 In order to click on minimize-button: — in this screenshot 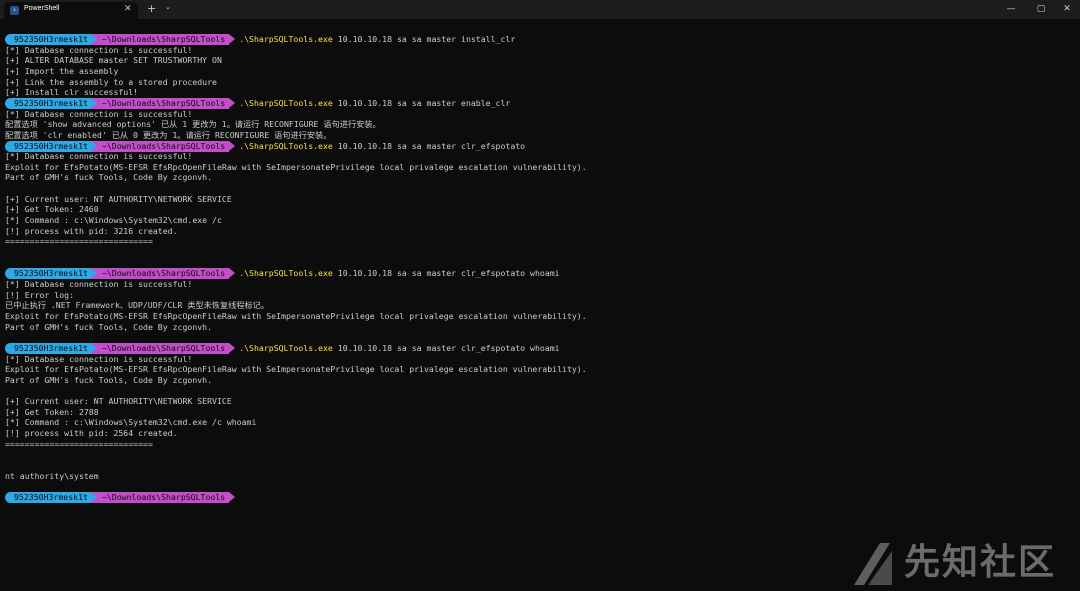, I will do `click(1011, 9)`.